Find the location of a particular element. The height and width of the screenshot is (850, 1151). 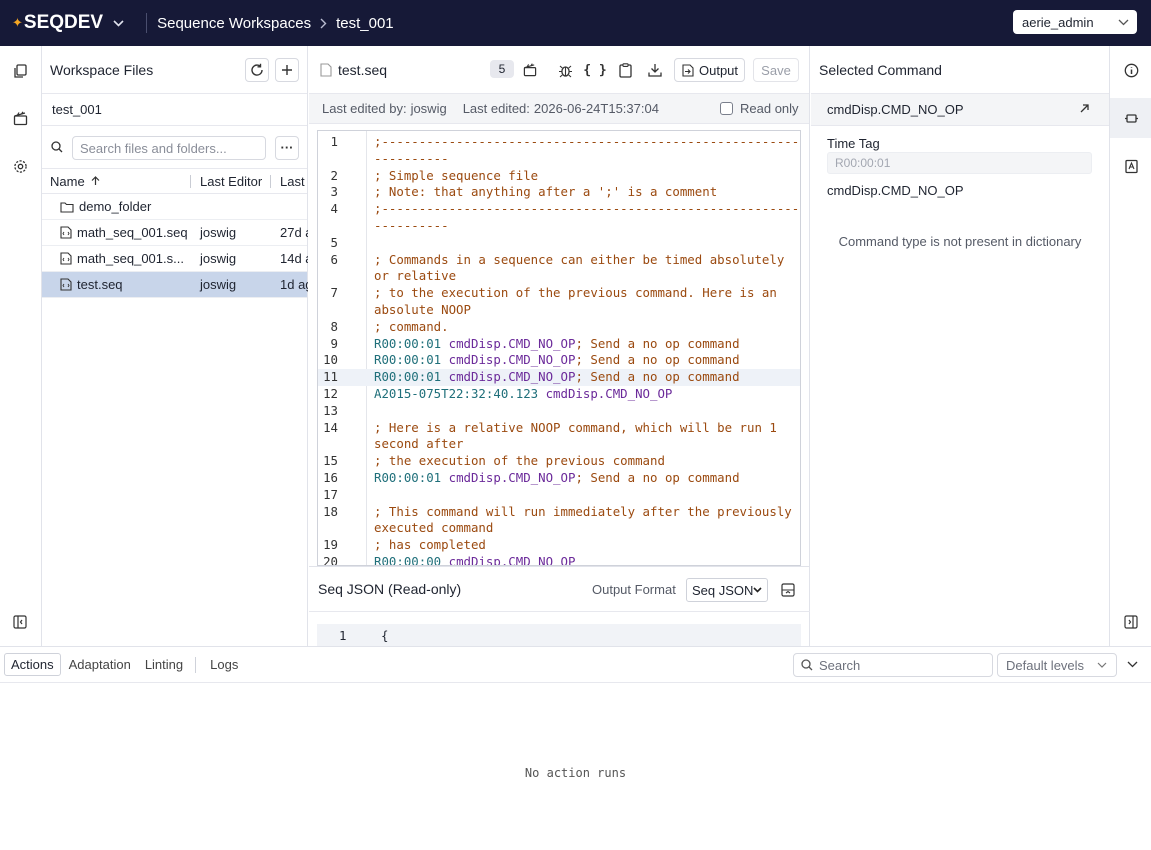

app-logo: ✦ SEQDEV is located at coordinates (57, 23).